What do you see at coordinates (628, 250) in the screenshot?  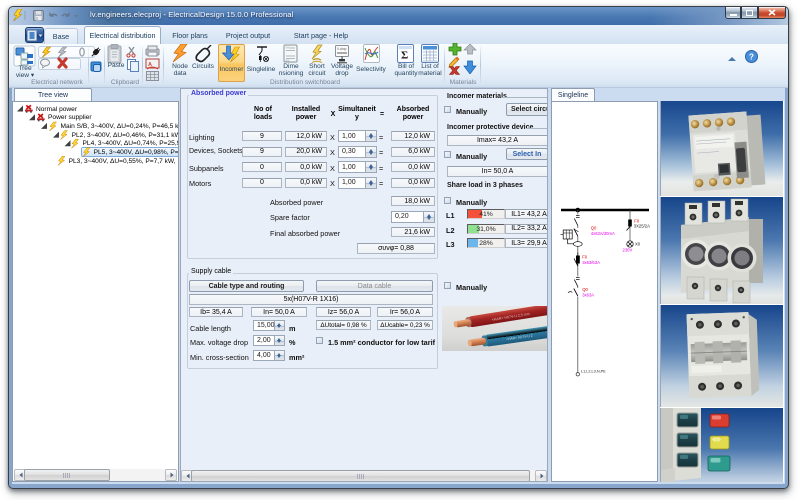 I see `svg-text: 230V` at bounding box center [628, 250].